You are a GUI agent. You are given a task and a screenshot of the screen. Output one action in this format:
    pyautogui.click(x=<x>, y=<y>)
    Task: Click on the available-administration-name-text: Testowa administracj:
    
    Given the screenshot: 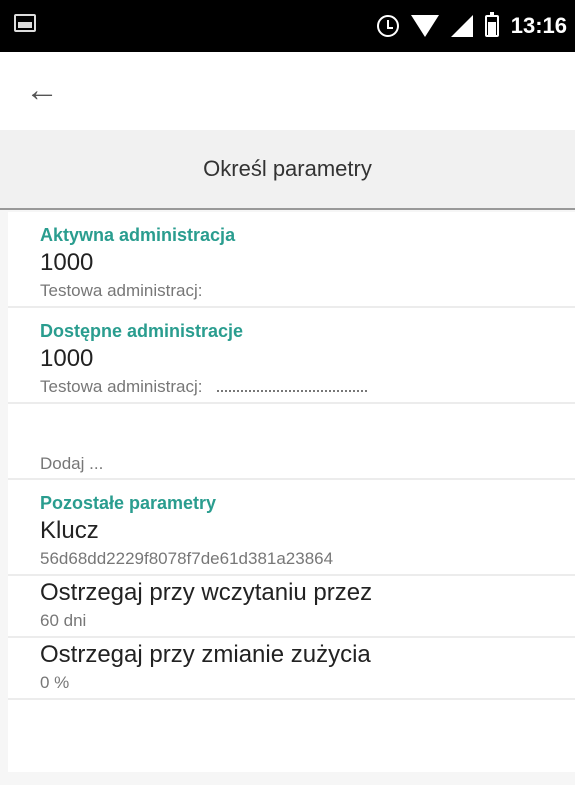 What is the action you would take?
    pyautogui.click(x=121, y=386)
    